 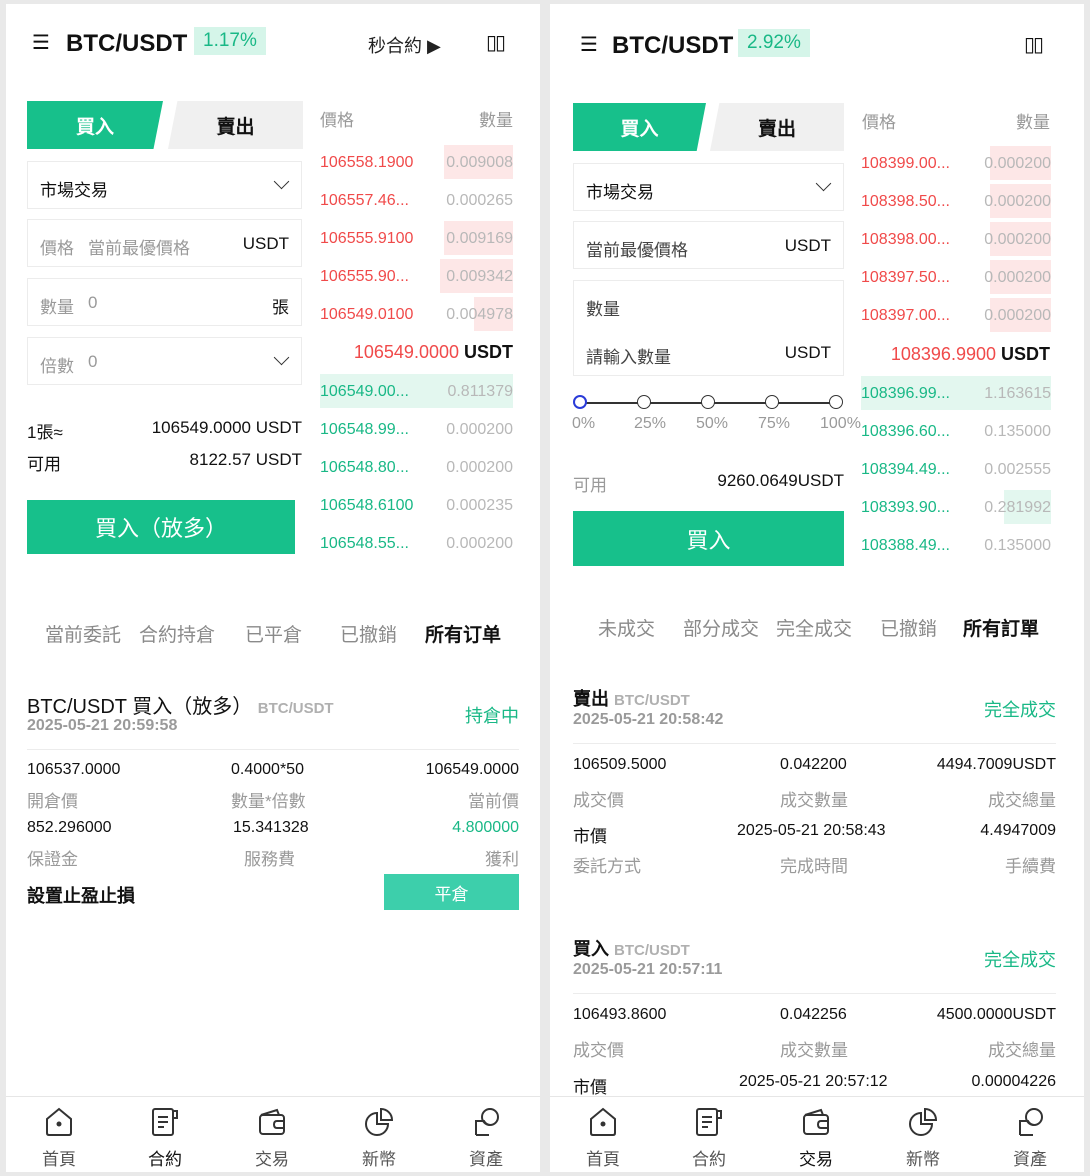 I want to click on ask-row: 108398.50... 0.000200, so click(x=956, y=203).